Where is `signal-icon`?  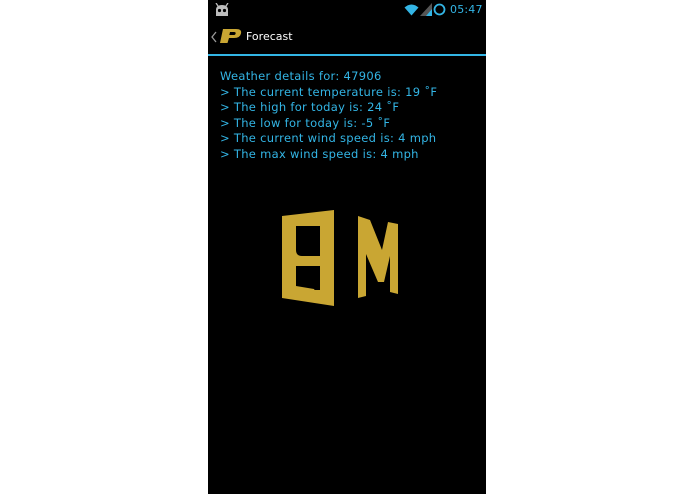 signal-icon is located at coordinates (426, 9).